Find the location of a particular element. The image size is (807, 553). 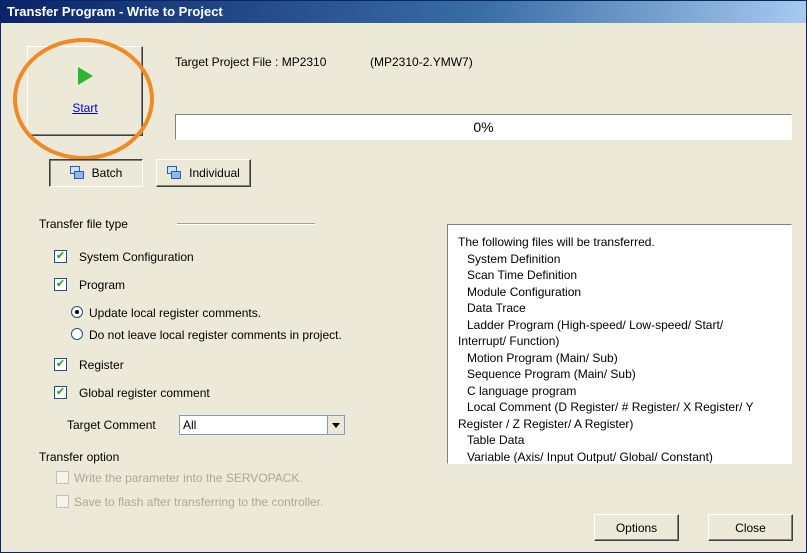

options-button: Options is located at coordinates (636, 527).